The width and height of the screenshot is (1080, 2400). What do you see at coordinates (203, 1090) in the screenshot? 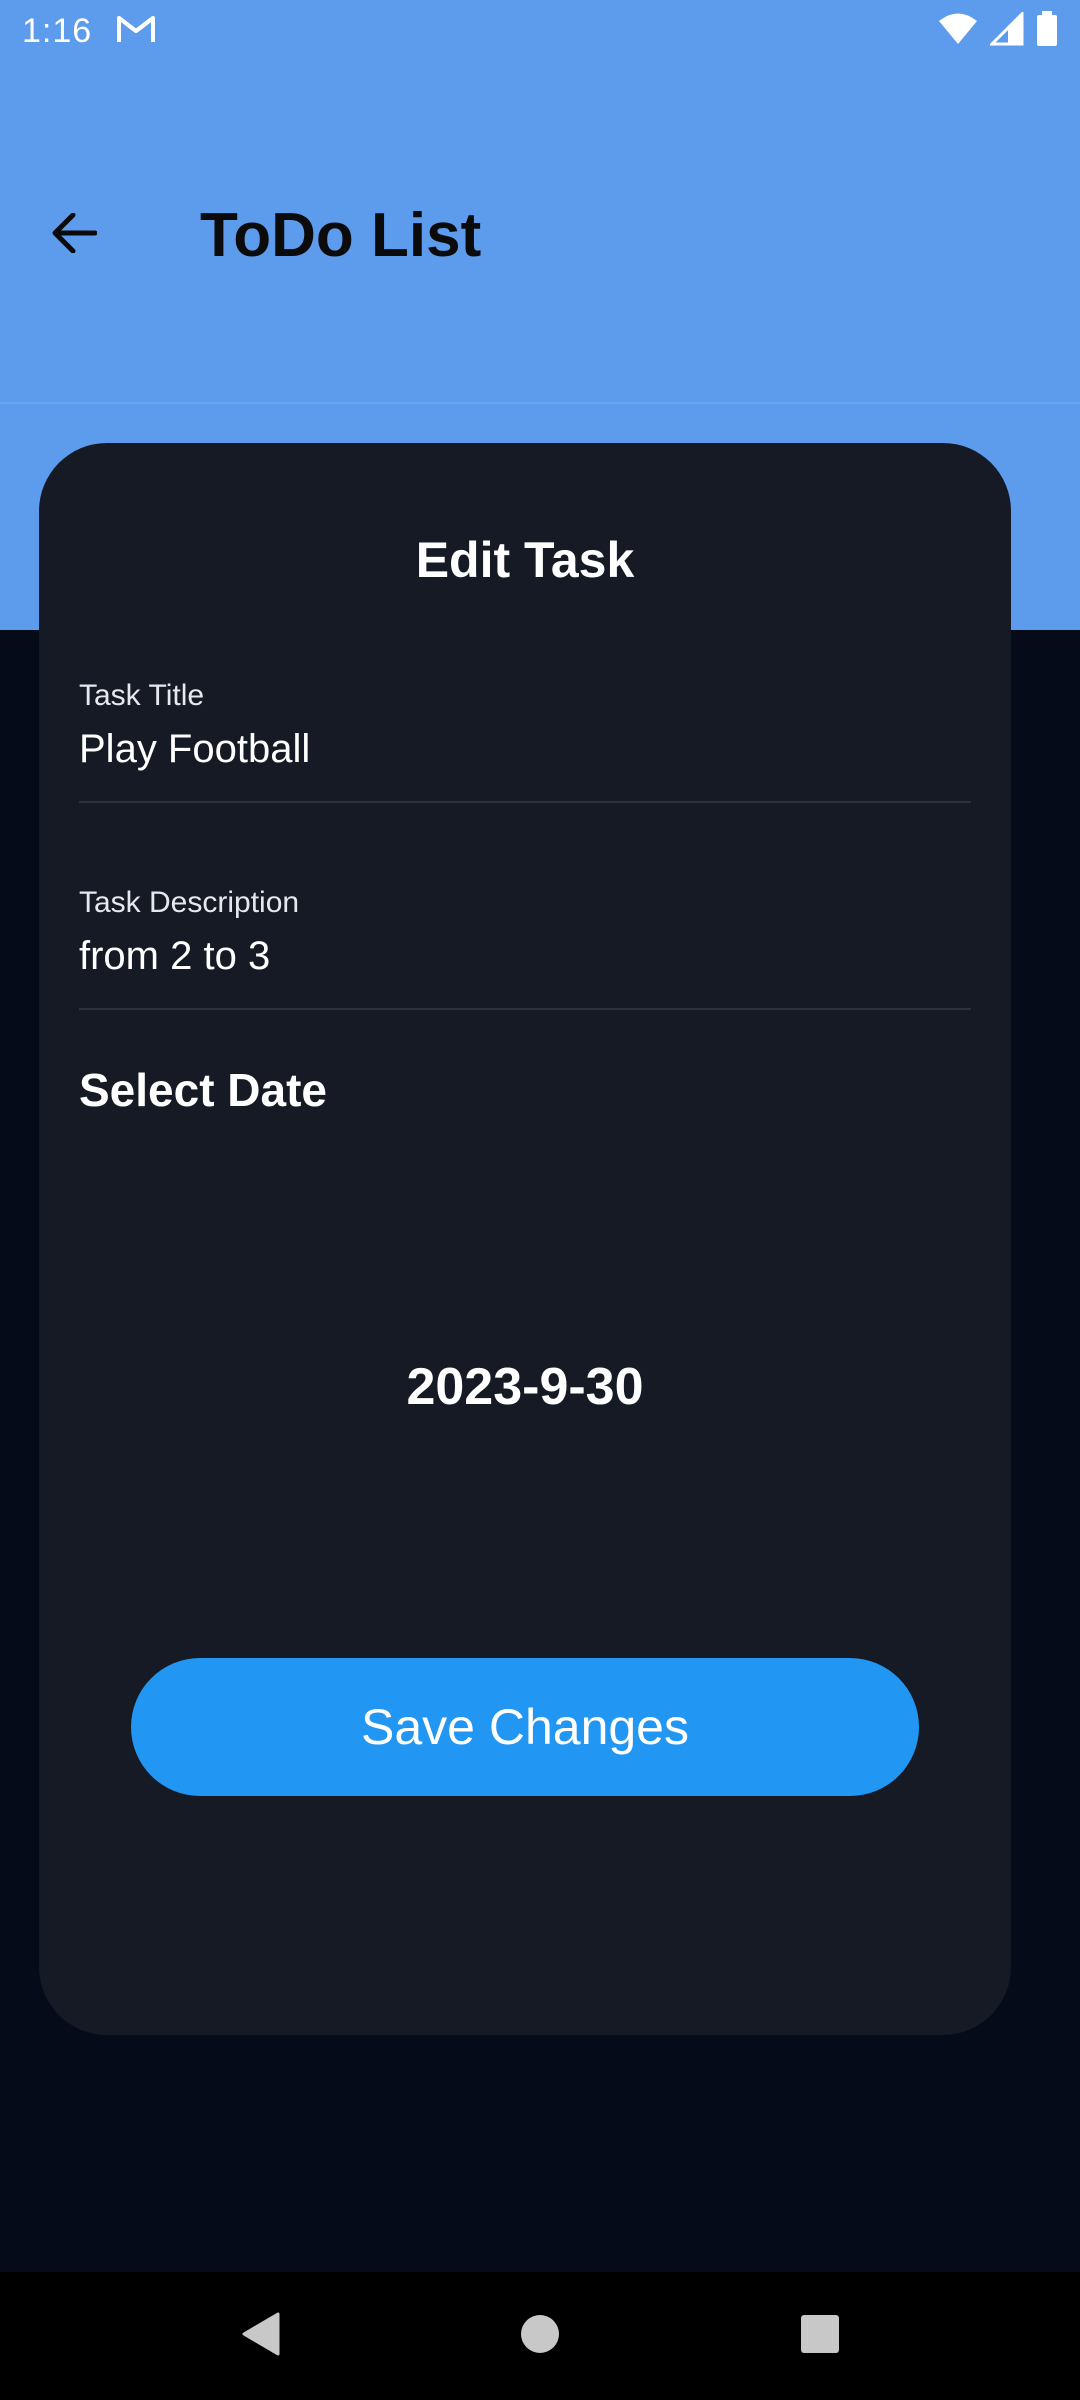
I see `select-date-label: Select Date` at bounding box center [203, 1090].